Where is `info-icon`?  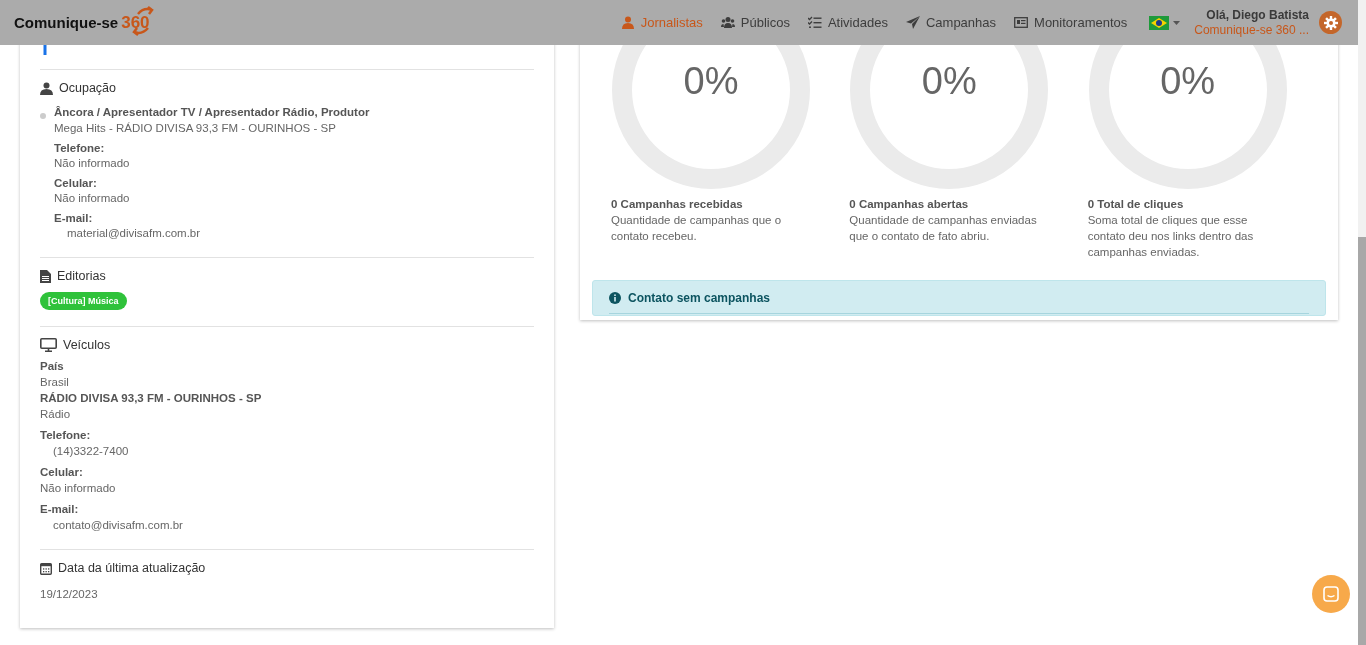 info-icon is located at coordinates (615, 298).